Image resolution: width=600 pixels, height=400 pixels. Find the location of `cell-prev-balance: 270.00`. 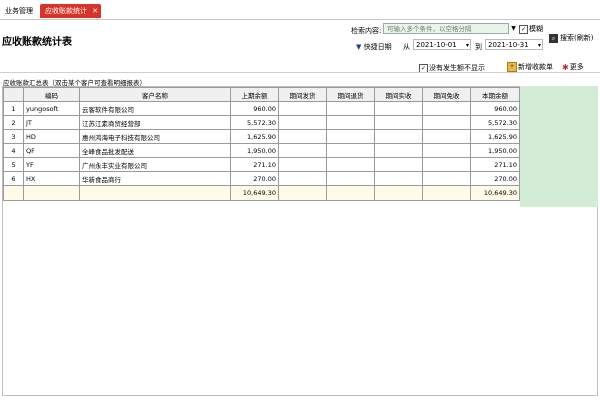

cell-prev-balance: 270.00 is located at coordinates (254, 178).